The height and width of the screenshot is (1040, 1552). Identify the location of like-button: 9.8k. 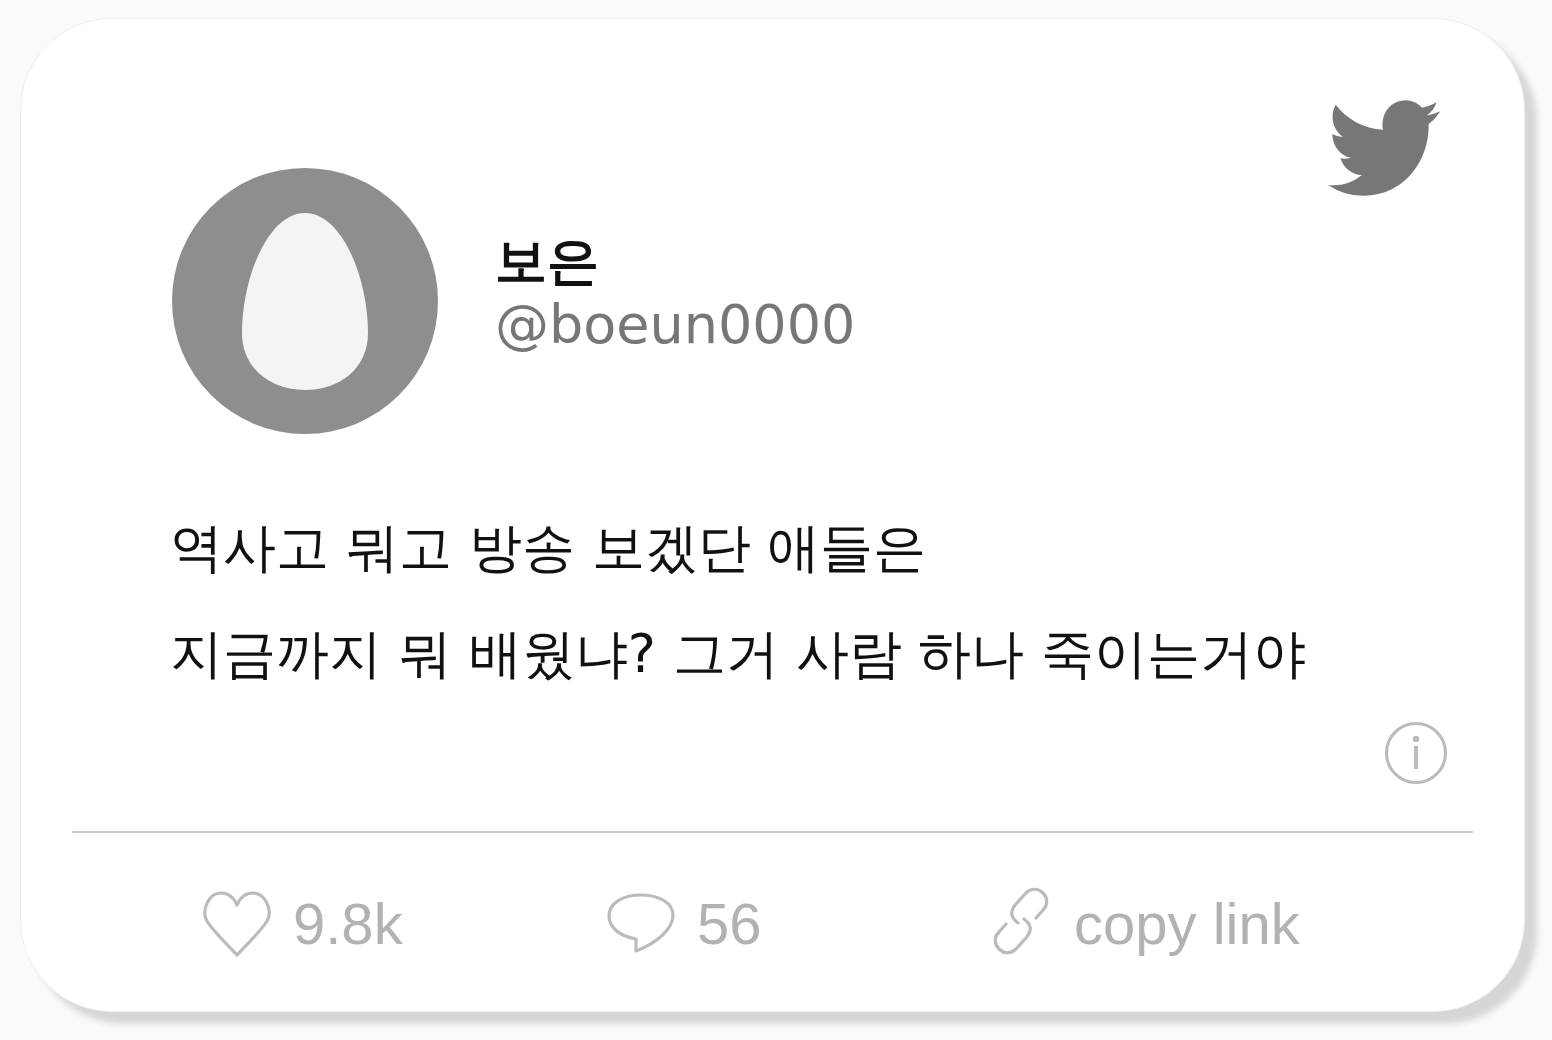
(405, 923).